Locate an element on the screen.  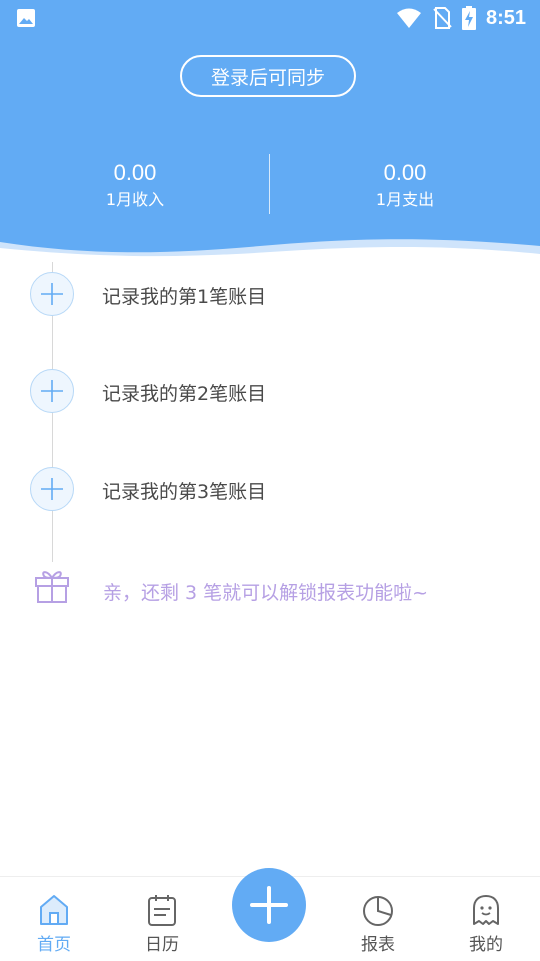
nav-mine-label: 我的 is located at coordinates (486, 945).